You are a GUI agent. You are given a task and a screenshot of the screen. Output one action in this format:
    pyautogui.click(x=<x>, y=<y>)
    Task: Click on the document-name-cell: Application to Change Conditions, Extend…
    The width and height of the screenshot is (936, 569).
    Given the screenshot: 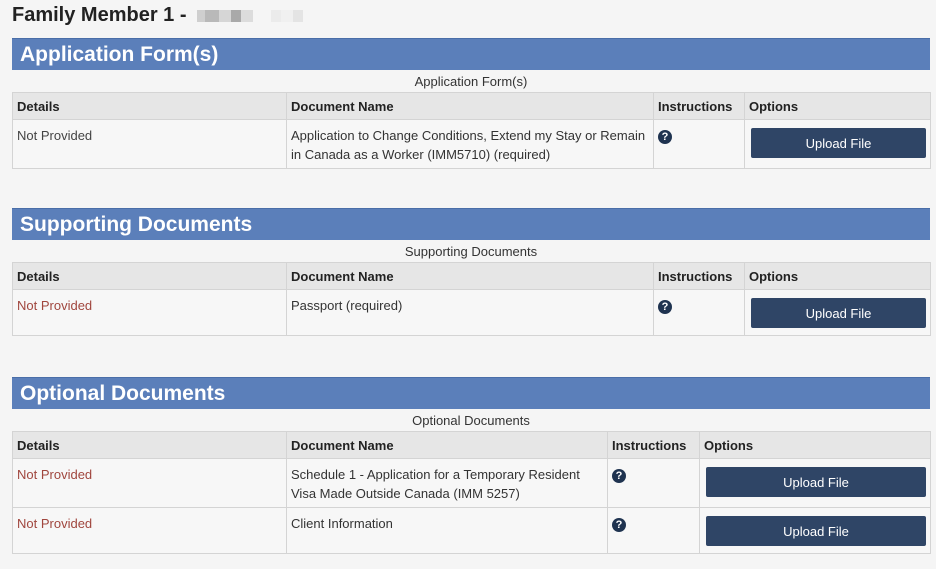 What is the action you would take?
    pyautogui.click(x=470, y=144)
    